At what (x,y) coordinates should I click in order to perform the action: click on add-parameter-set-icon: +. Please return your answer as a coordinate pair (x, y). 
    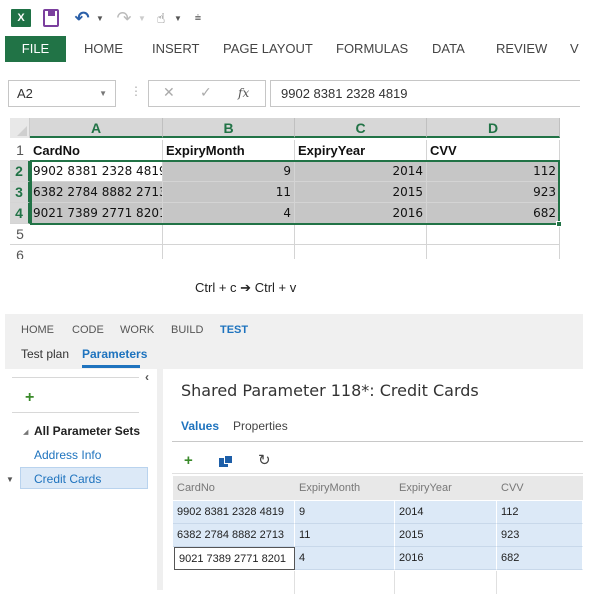
    Looking at the image, I should click on (29, 398).